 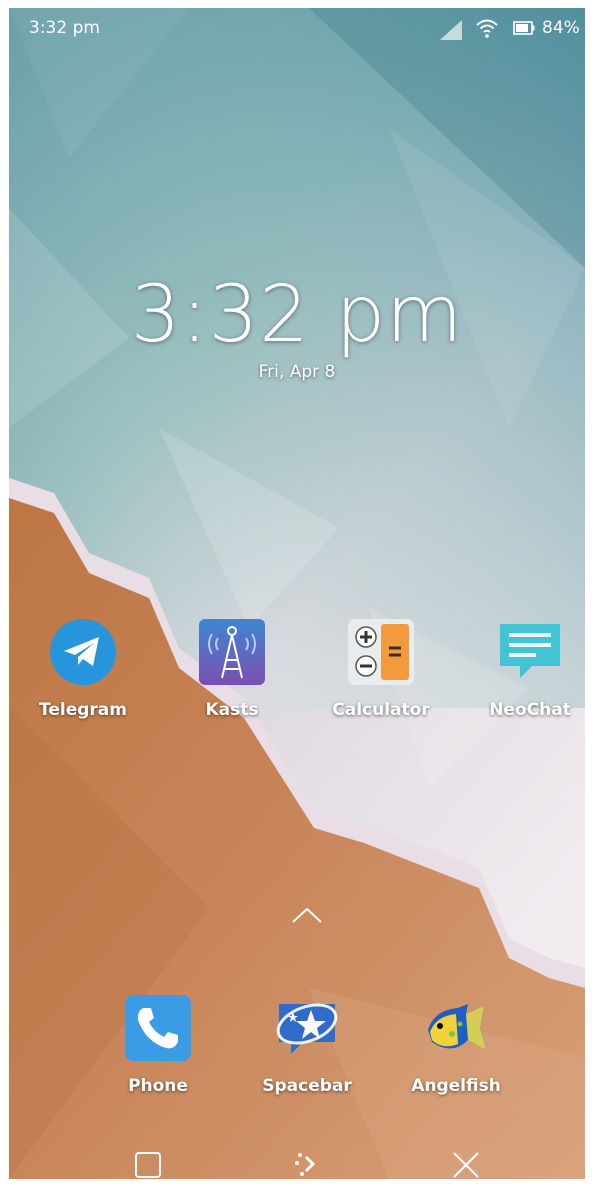 I want to click on app-kasts: Kasts, so click(x=232, y=669).